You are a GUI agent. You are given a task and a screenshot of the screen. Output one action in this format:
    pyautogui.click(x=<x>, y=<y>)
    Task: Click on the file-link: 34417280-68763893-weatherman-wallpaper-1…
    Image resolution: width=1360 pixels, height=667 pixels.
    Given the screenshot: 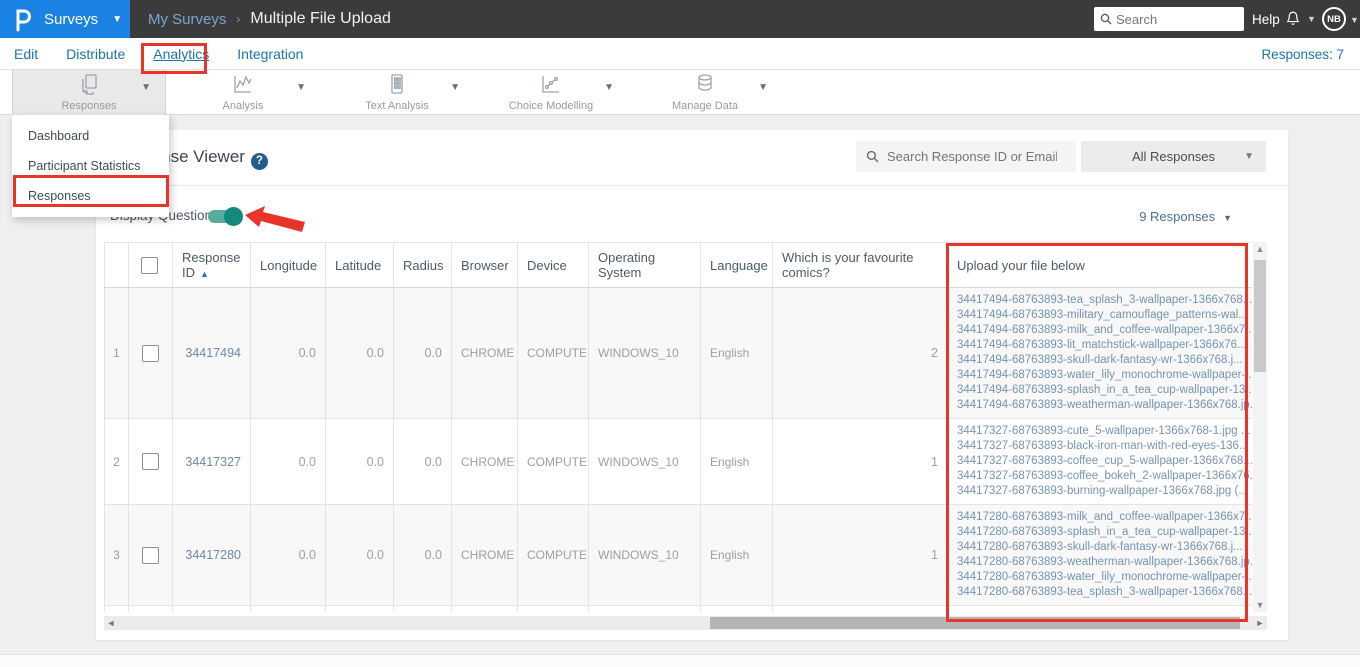 What is the action you would take?
    pyautogui.click(x=1104, y=562)
    